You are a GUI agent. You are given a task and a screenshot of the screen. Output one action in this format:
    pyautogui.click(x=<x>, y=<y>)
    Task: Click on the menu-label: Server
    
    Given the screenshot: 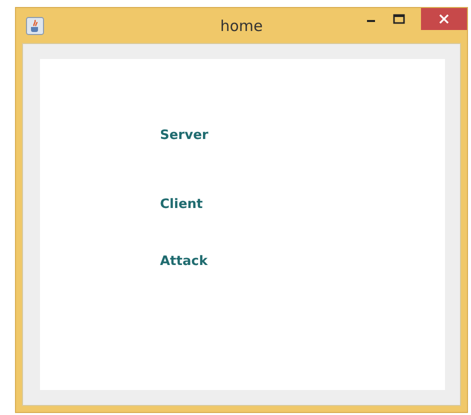 What is the action you would take?
    pyautogui.click(x=184, y=135)
    